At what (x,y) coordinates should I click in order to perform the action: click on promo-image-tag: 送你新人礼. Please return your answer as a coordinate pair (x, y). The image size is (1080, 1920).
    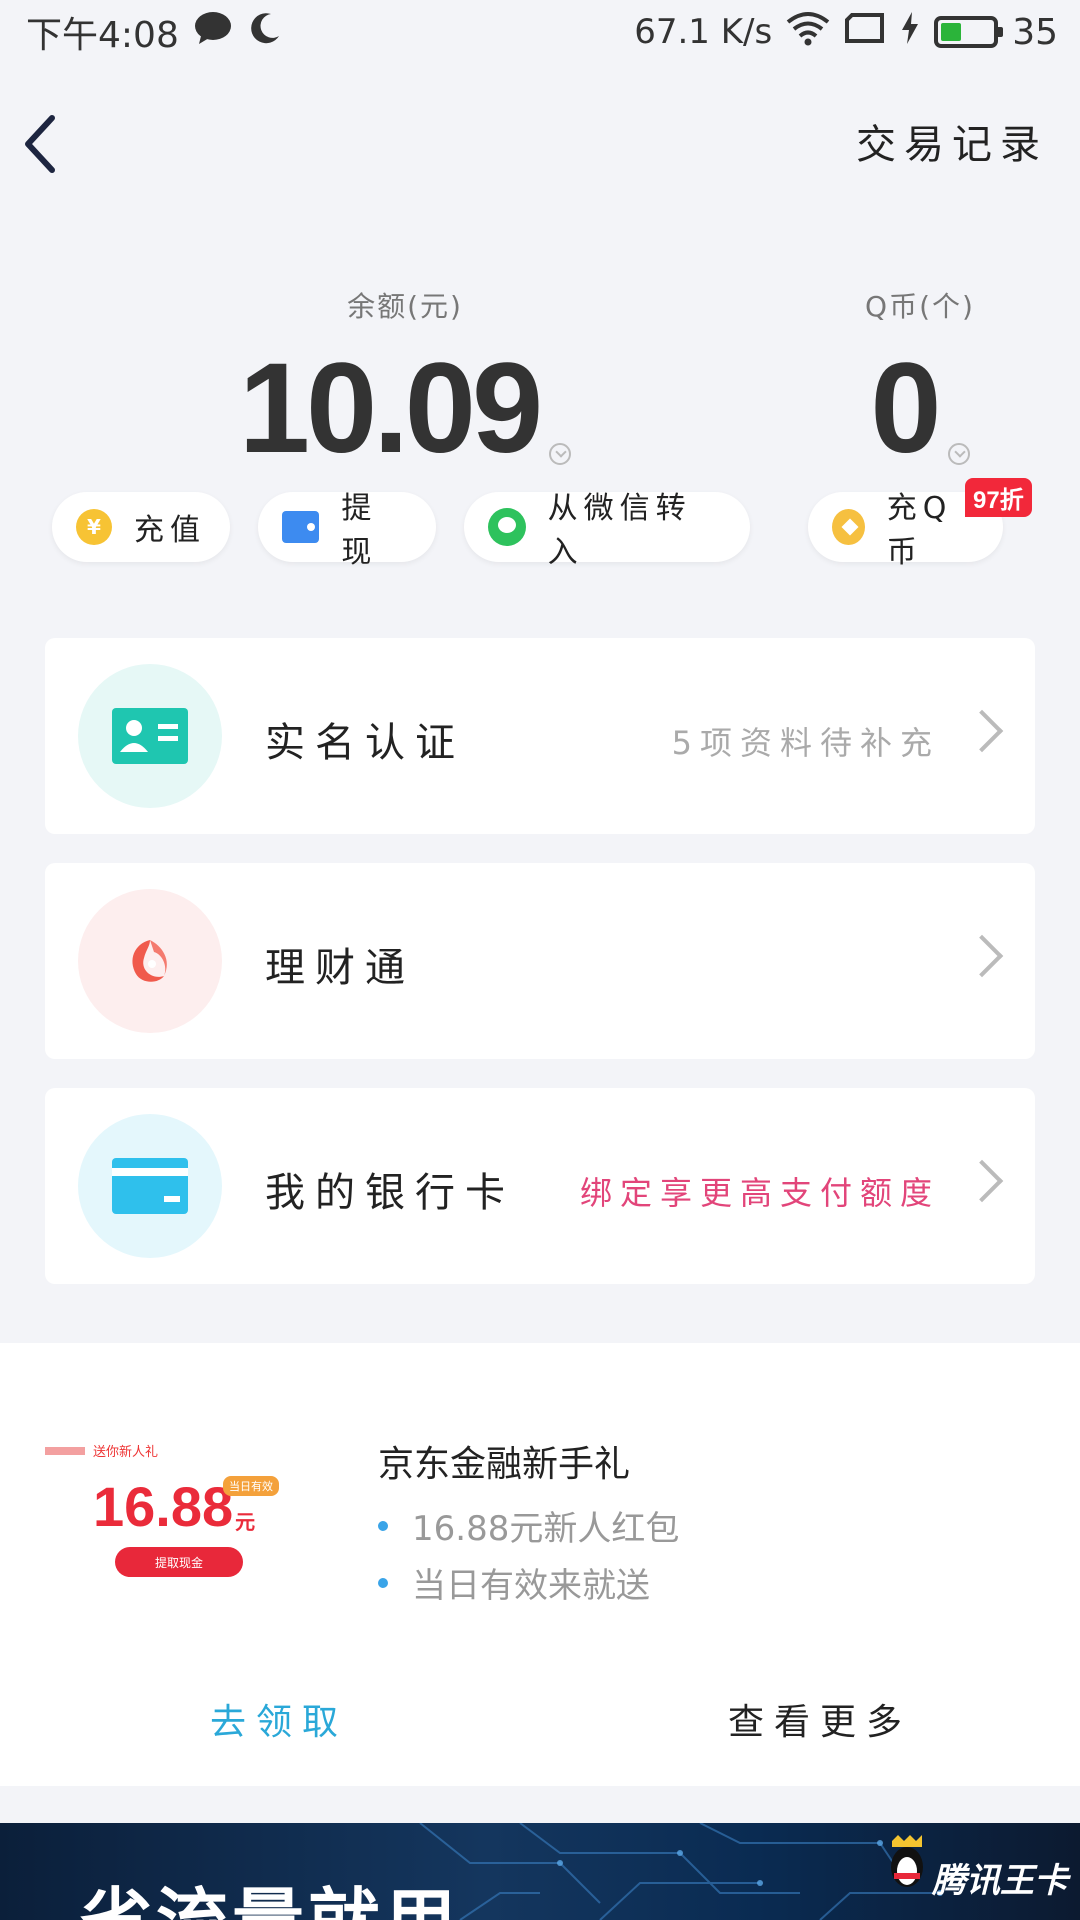
    Looking at the image, I should click on (126, 1452).